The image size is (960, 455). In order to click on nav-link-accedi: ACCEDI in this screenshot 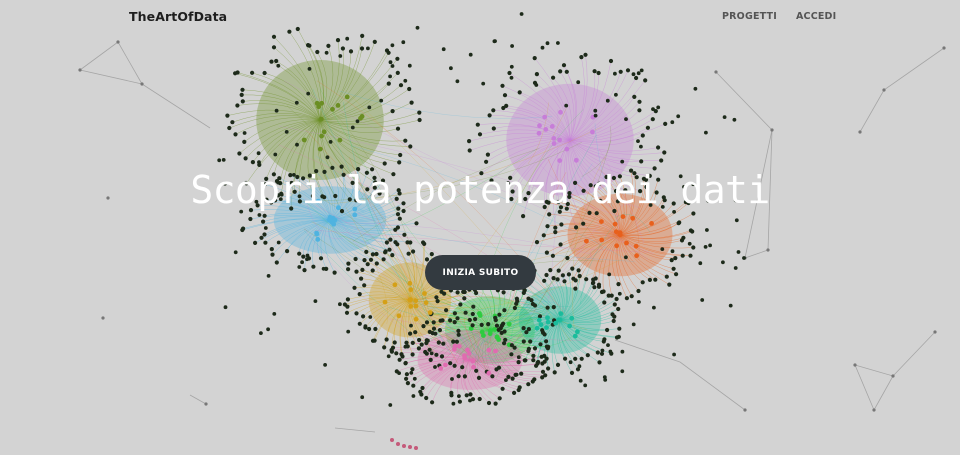, I will do `click(816, 16)`.